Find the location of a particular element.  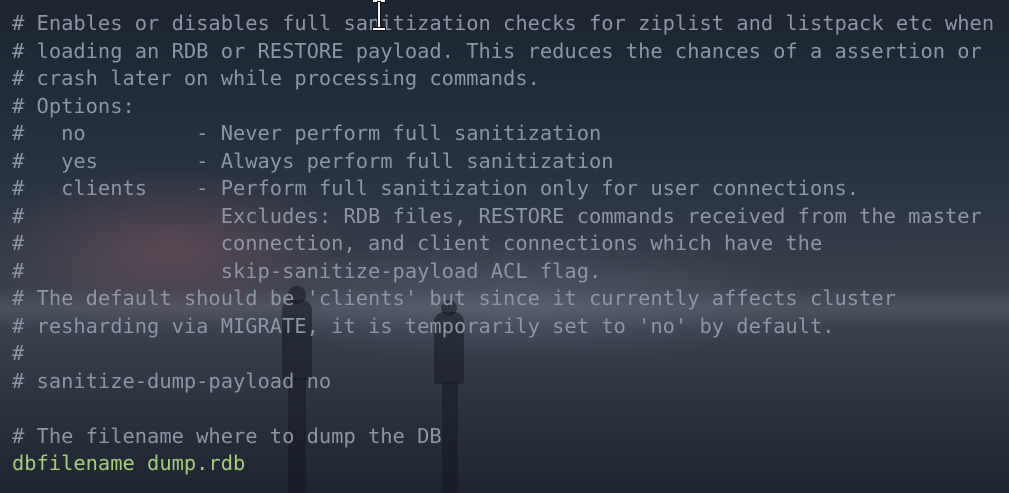

editor-line: # no - Never perform full sanitization is located at coordinates (504, 134).